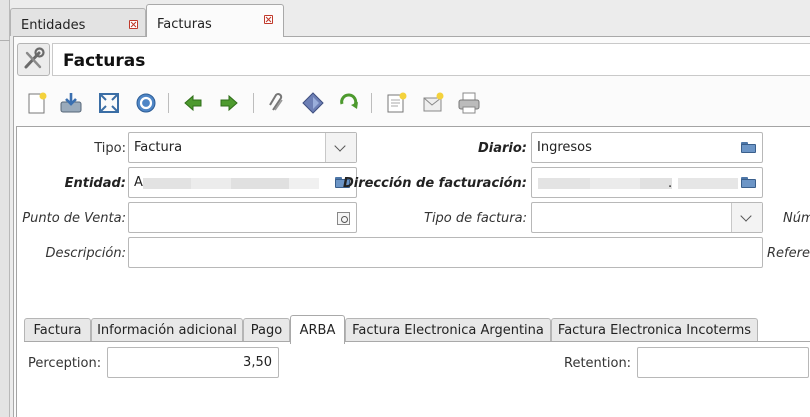  I want to click on tab-label: Entidades, so click(53, 25).